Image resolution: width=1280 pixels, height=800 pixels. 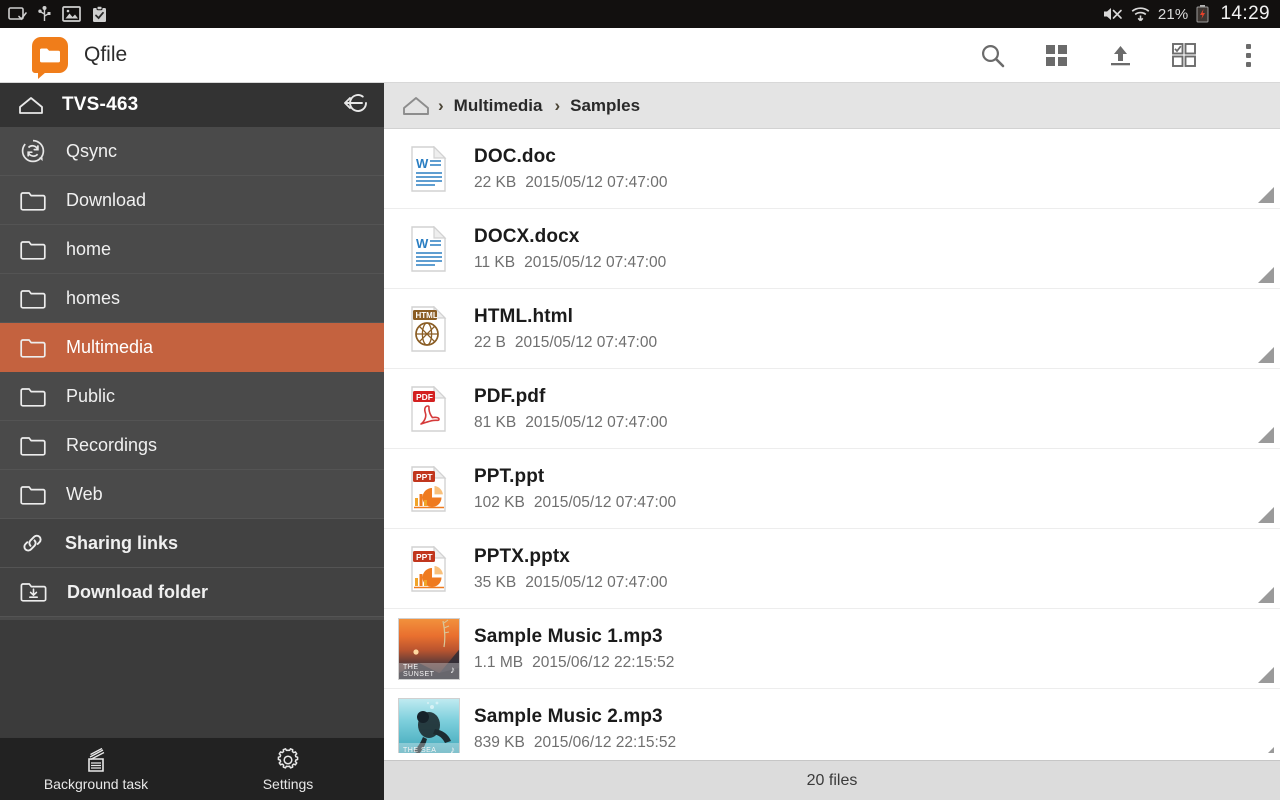 I want to click on file-name: Sample Music 1.mp3, so click(x=568, y=636).